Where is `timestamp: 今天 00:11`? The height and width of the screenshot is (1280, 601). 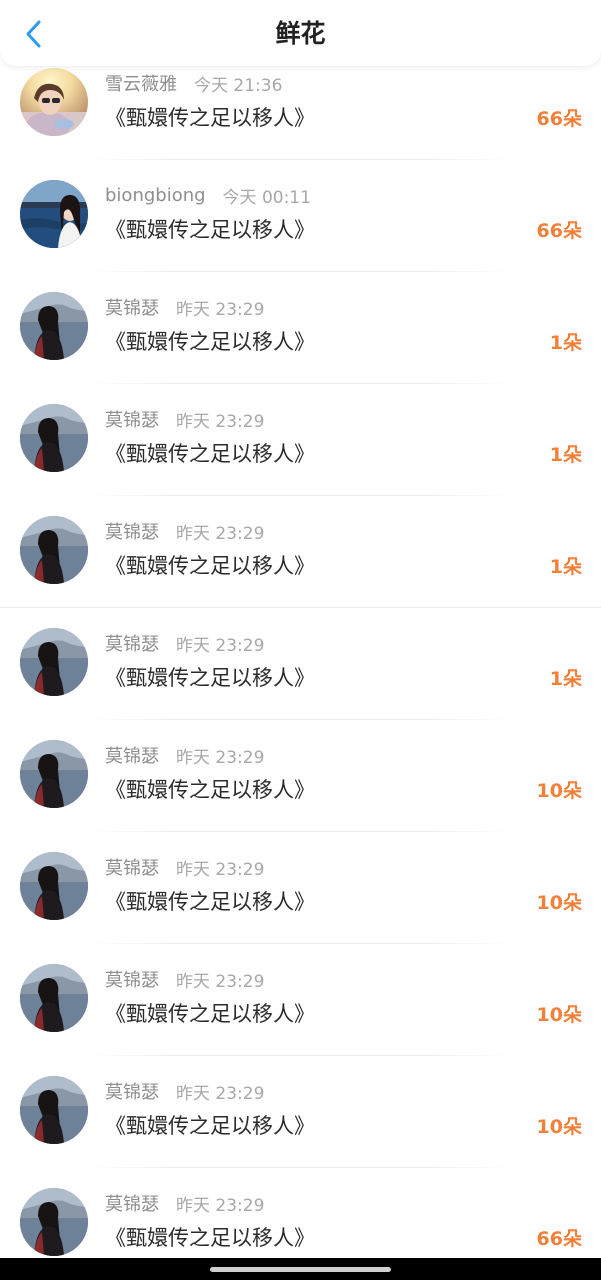 timestamp: 今天 00:11 is located at coordinates (266, 197).